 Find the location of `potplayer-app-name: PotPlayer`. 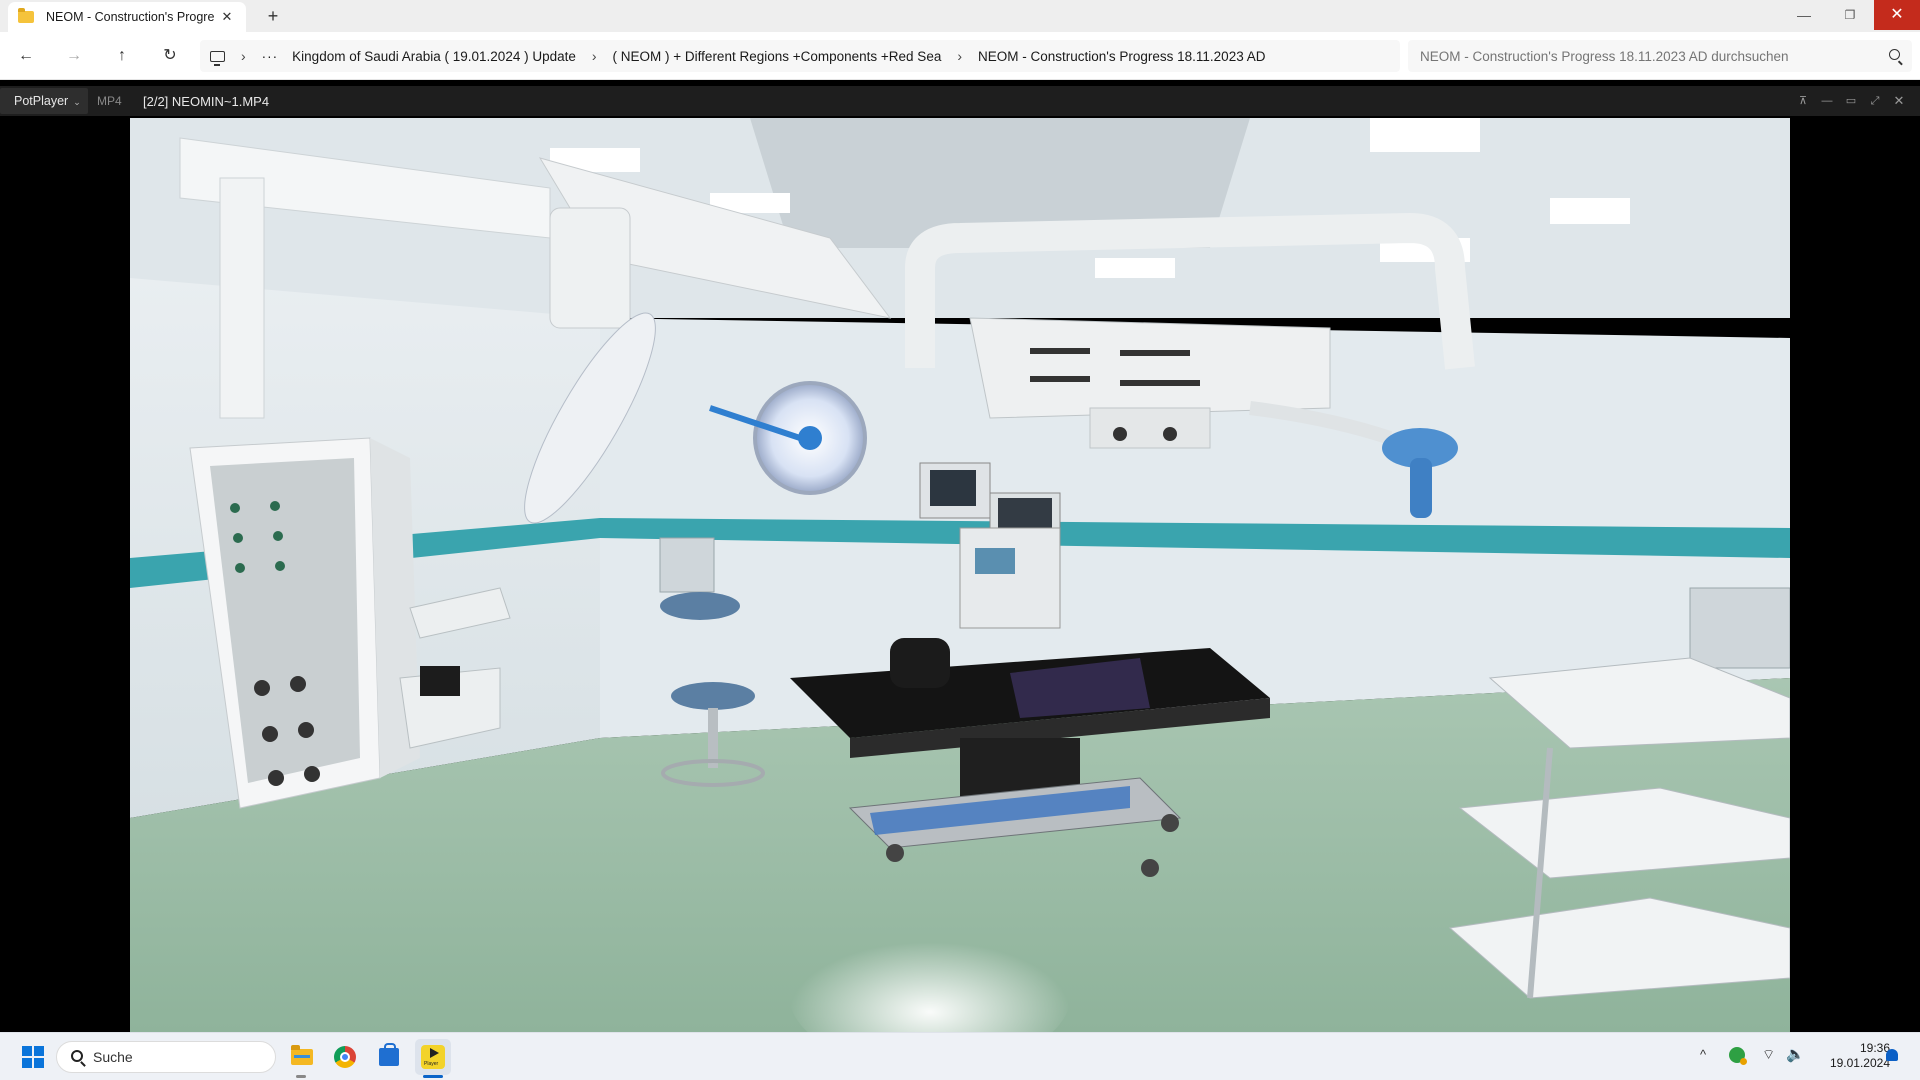

potplayer-app-name: PotPlayer is located at coordinates (41, 101).